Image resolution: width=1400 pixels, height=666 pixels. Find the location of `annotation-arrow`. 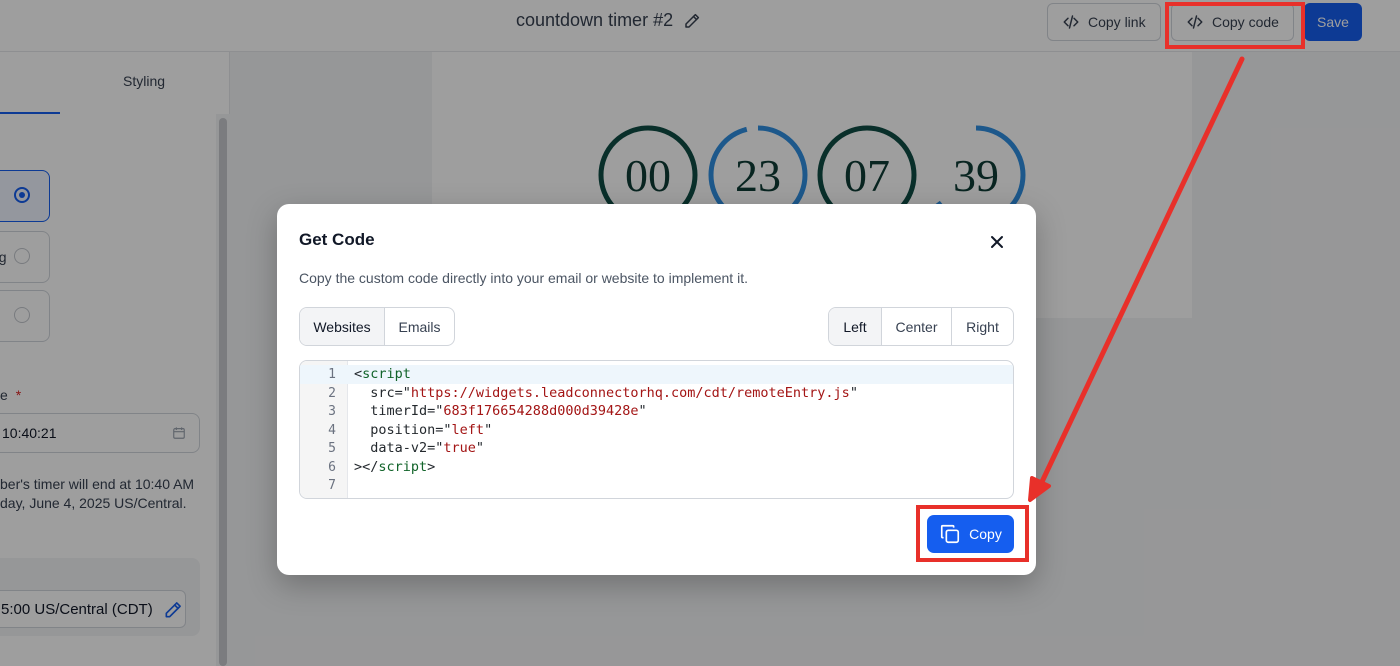

annotation-arrow is located at coordinates (1136, 279).